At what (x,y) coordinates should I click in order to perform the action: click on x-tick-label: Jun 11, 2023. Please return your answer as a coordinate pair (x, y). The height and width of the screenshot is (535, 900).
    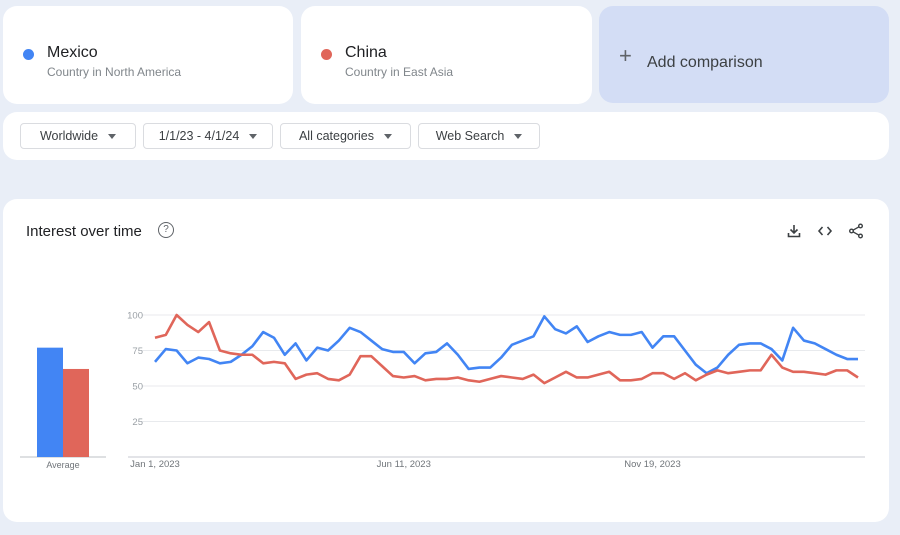
    Looking at the image, I should click on (404, 464).